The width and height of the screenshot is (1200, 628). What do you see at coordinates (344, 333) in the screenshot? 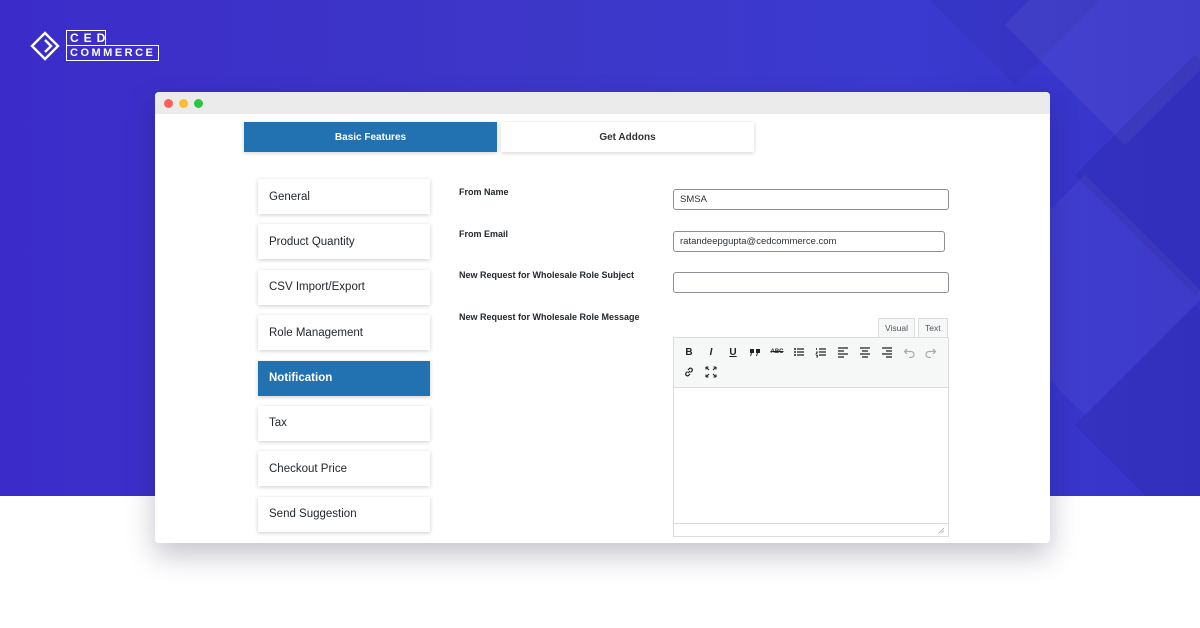
I see `sidebar-item-role-management: Role Management` at bounding box center [344, 333].